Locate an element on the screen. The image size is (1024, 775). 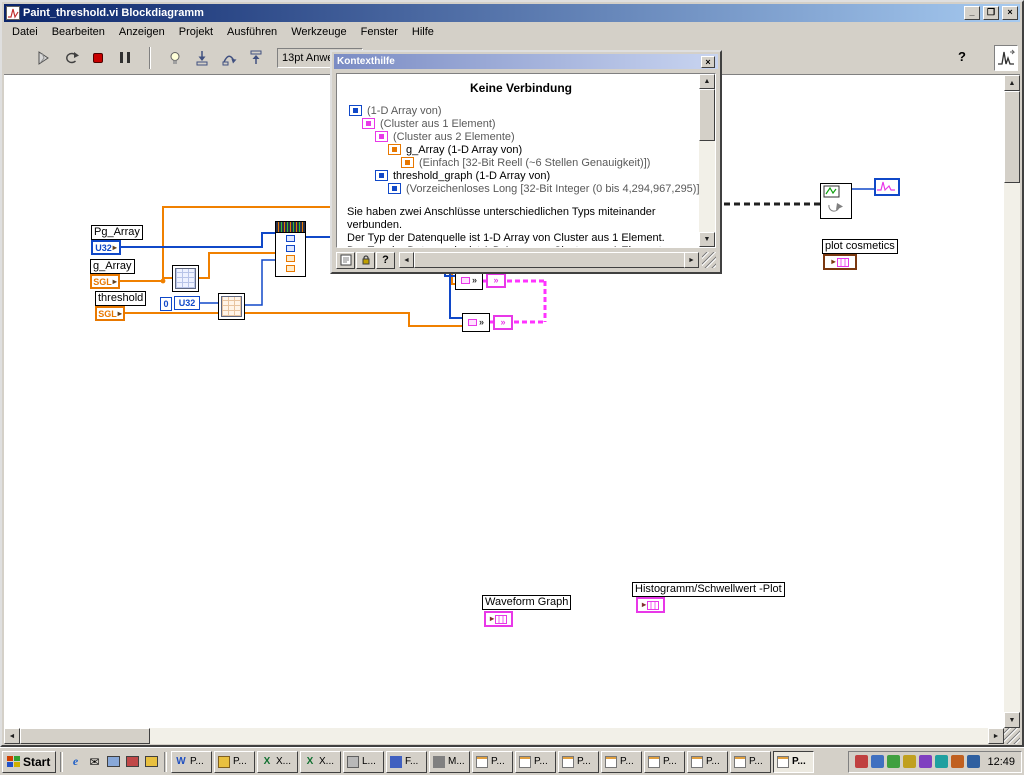
waveform-graph-terminal: ▸ is located at coordinates (498, 619).